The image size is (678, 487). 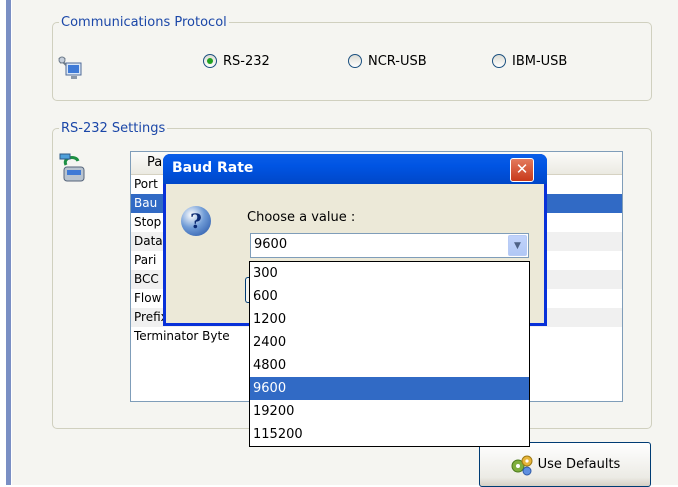 What do you see at coordinates (196, 221) in the screenshot?
I see `question-icon: ?` at bounding box center [196, 221].